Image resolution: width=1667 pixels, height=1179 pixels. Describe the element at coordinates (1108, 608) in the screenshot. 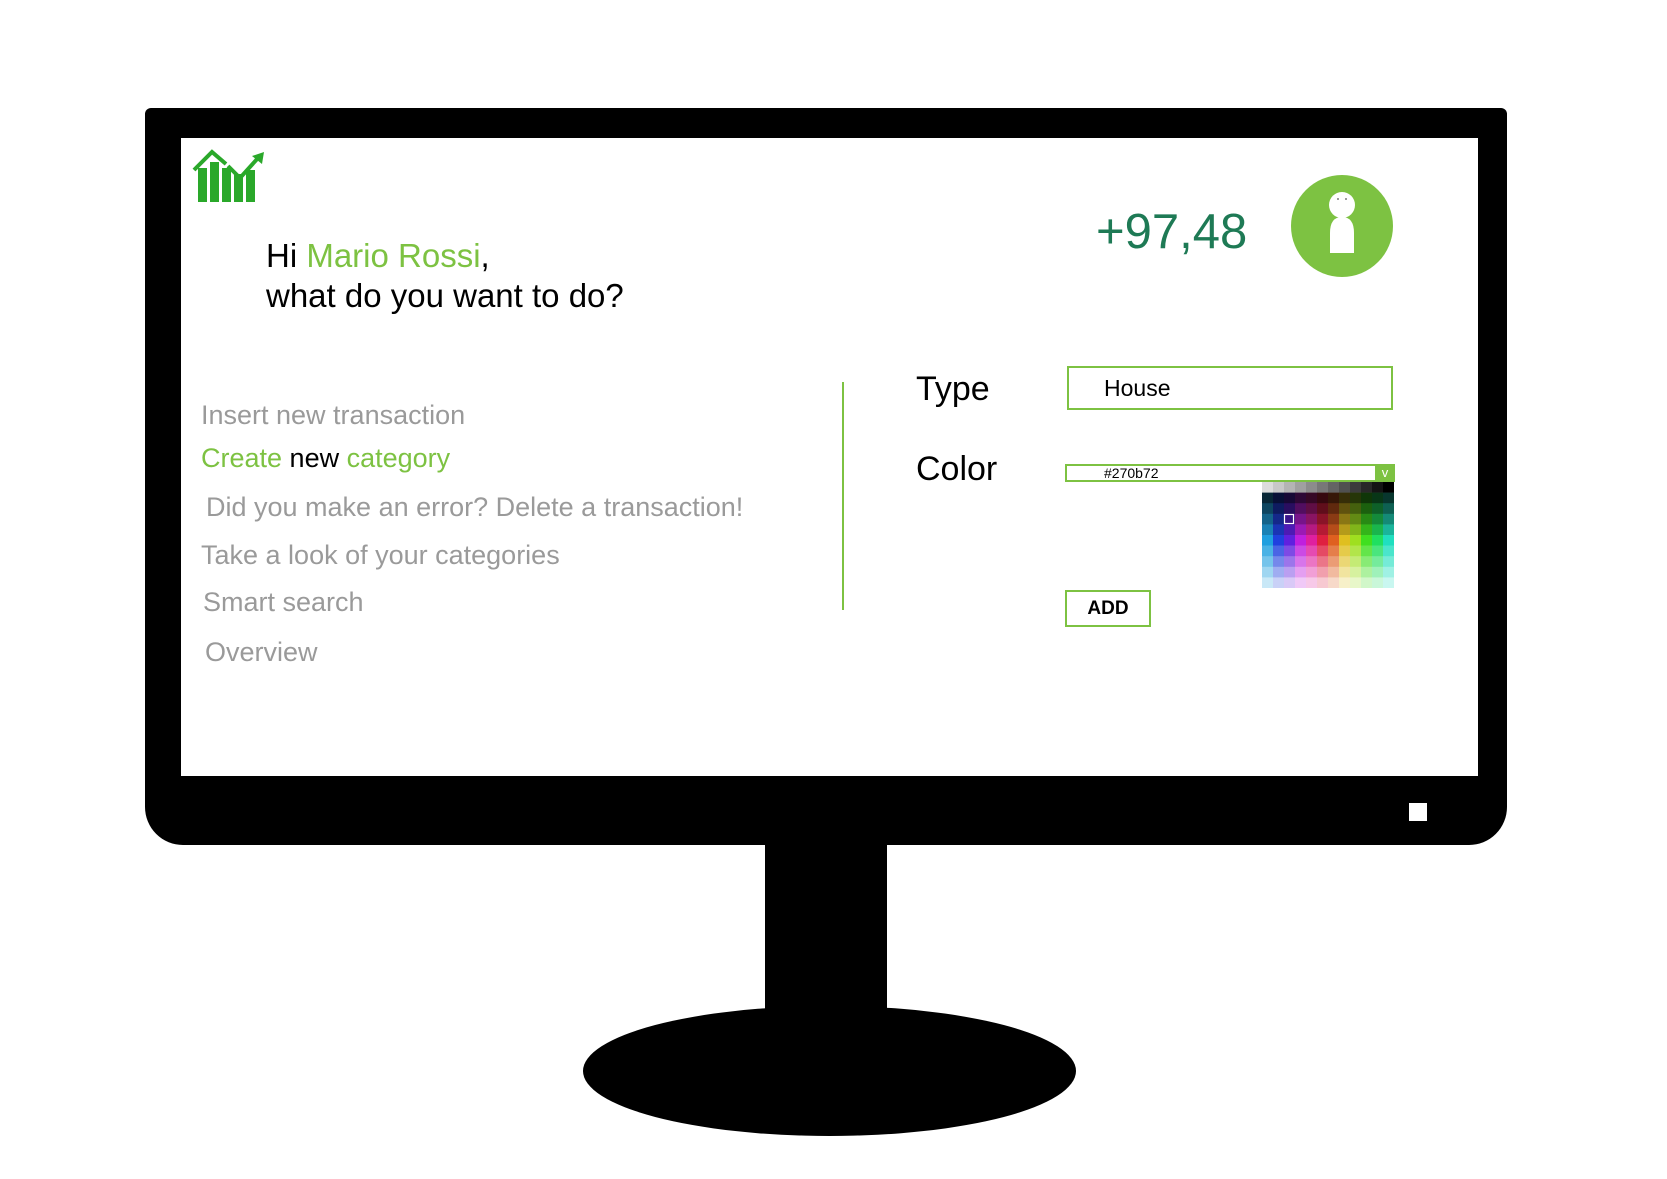

I see `add-button: ADD` at that location.